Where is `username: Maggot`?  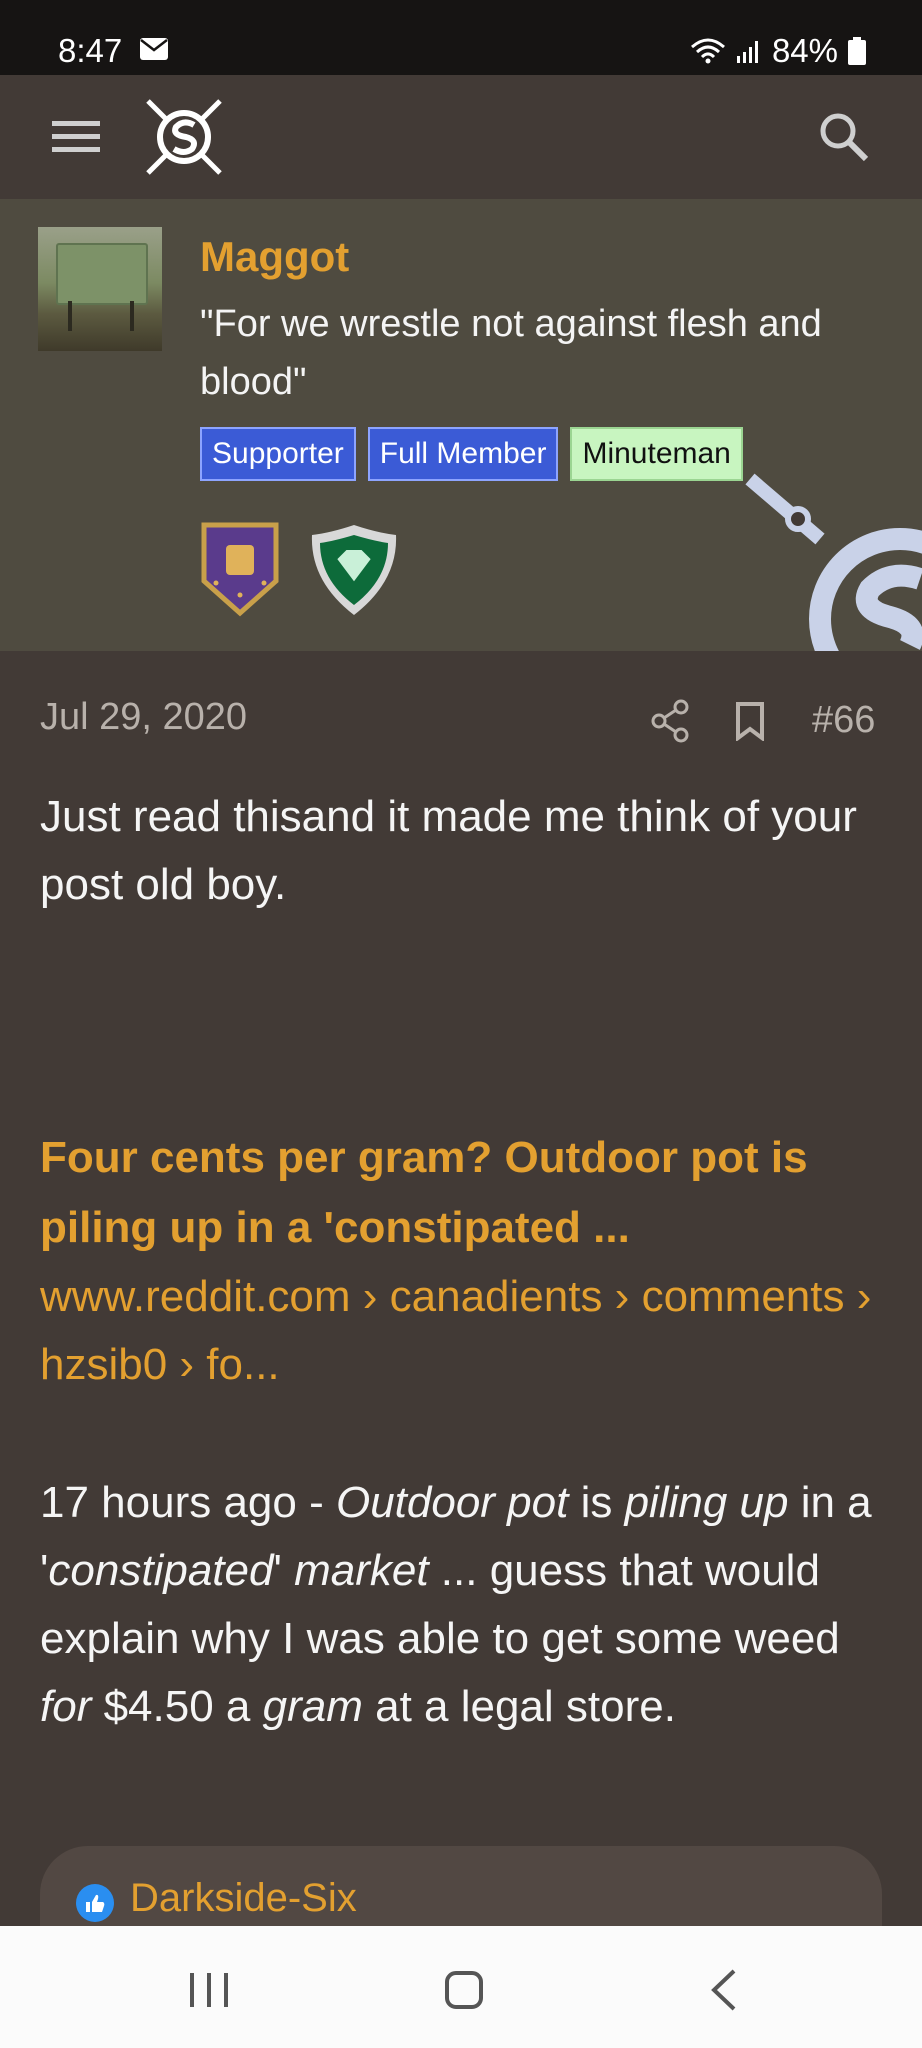 username: Maggot is located at coordinates (274, 257).